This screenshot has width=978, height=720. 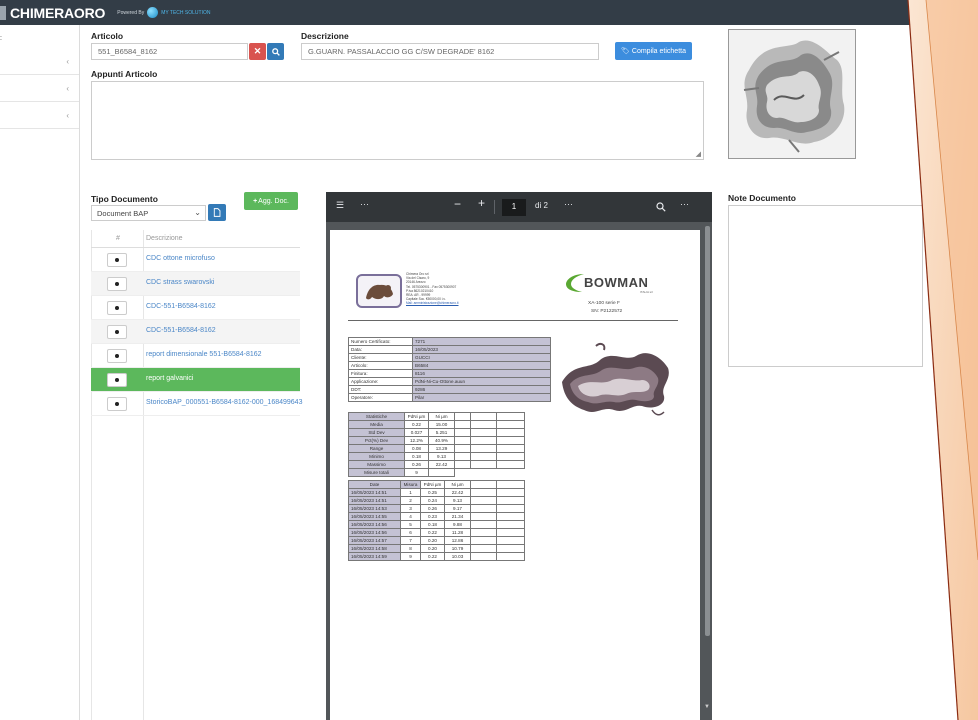 I want to click on chevron-down-icon: ⌄, so click(x=197, y=212).